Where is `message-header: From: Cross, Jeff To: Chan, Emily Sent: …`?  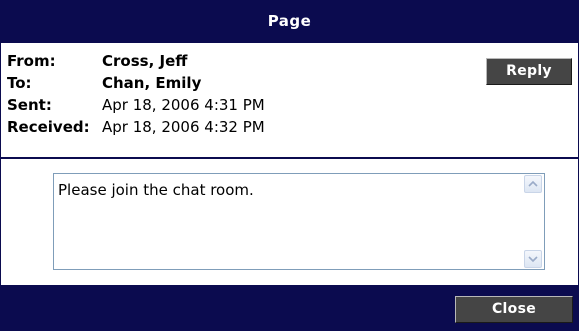 message-header: From: Cross, Jeff To: Chan, Emily Sent: … is located at coordinates (136, 94).